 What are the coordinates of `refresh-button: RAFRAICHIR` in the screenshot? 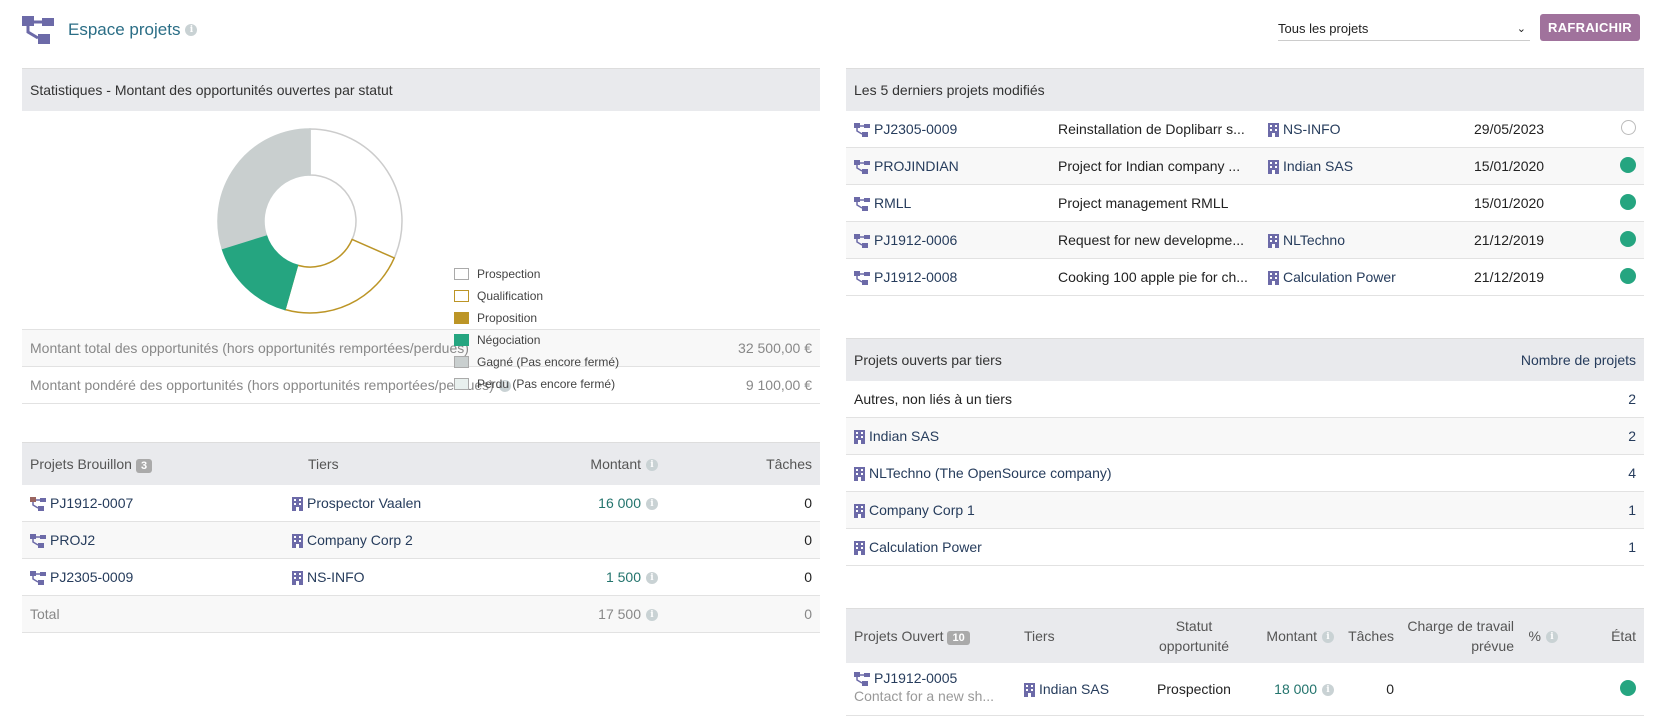 It's located at (1590, 27).